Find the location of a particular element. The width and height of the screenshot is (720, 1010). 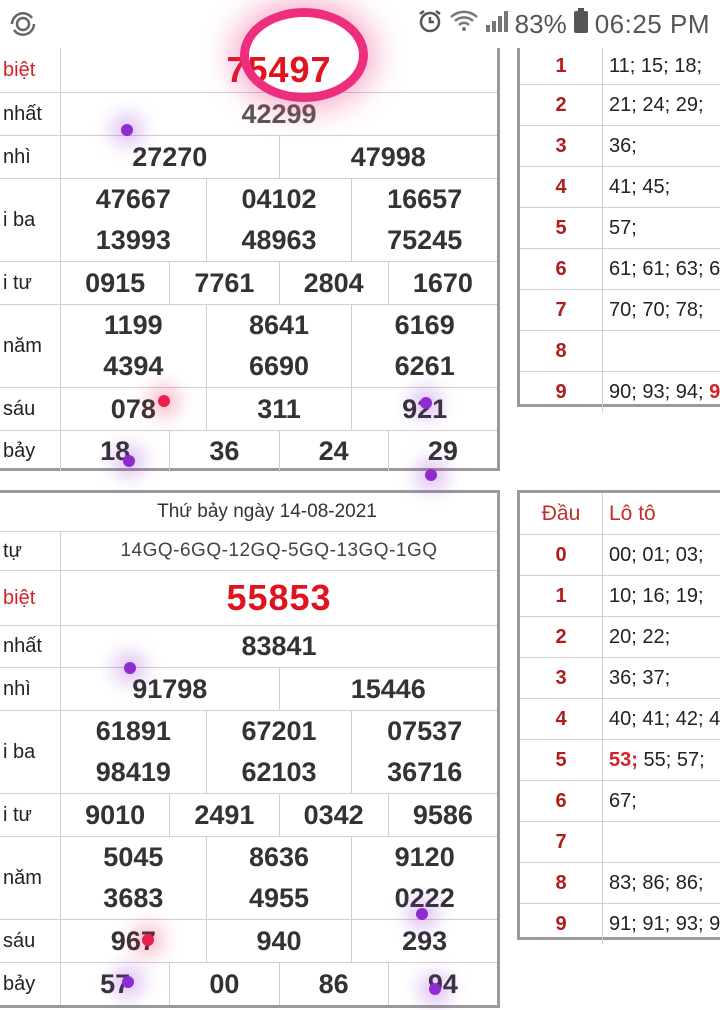

prize-number: 98419 is located at coordinates (134, 772).